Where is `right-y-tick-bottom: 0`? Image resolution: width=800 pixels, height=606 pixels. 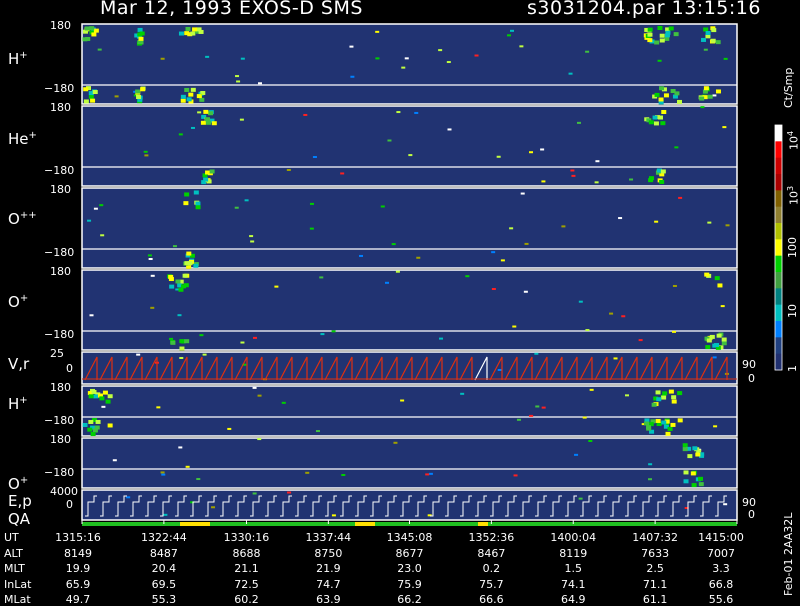
right-y-tick-bottom: 0 is located at coordinates (751, 378).